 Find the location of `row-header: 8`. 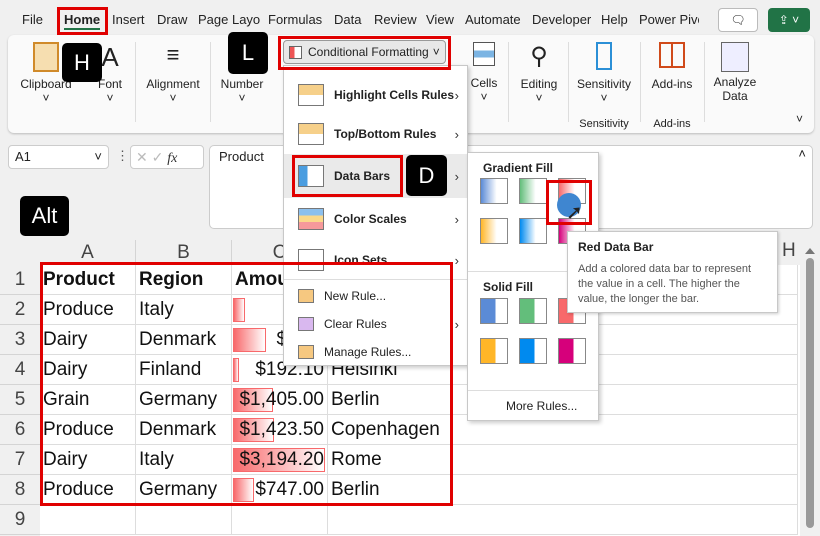

row-header: 8 is located at coordinates (20, 490).